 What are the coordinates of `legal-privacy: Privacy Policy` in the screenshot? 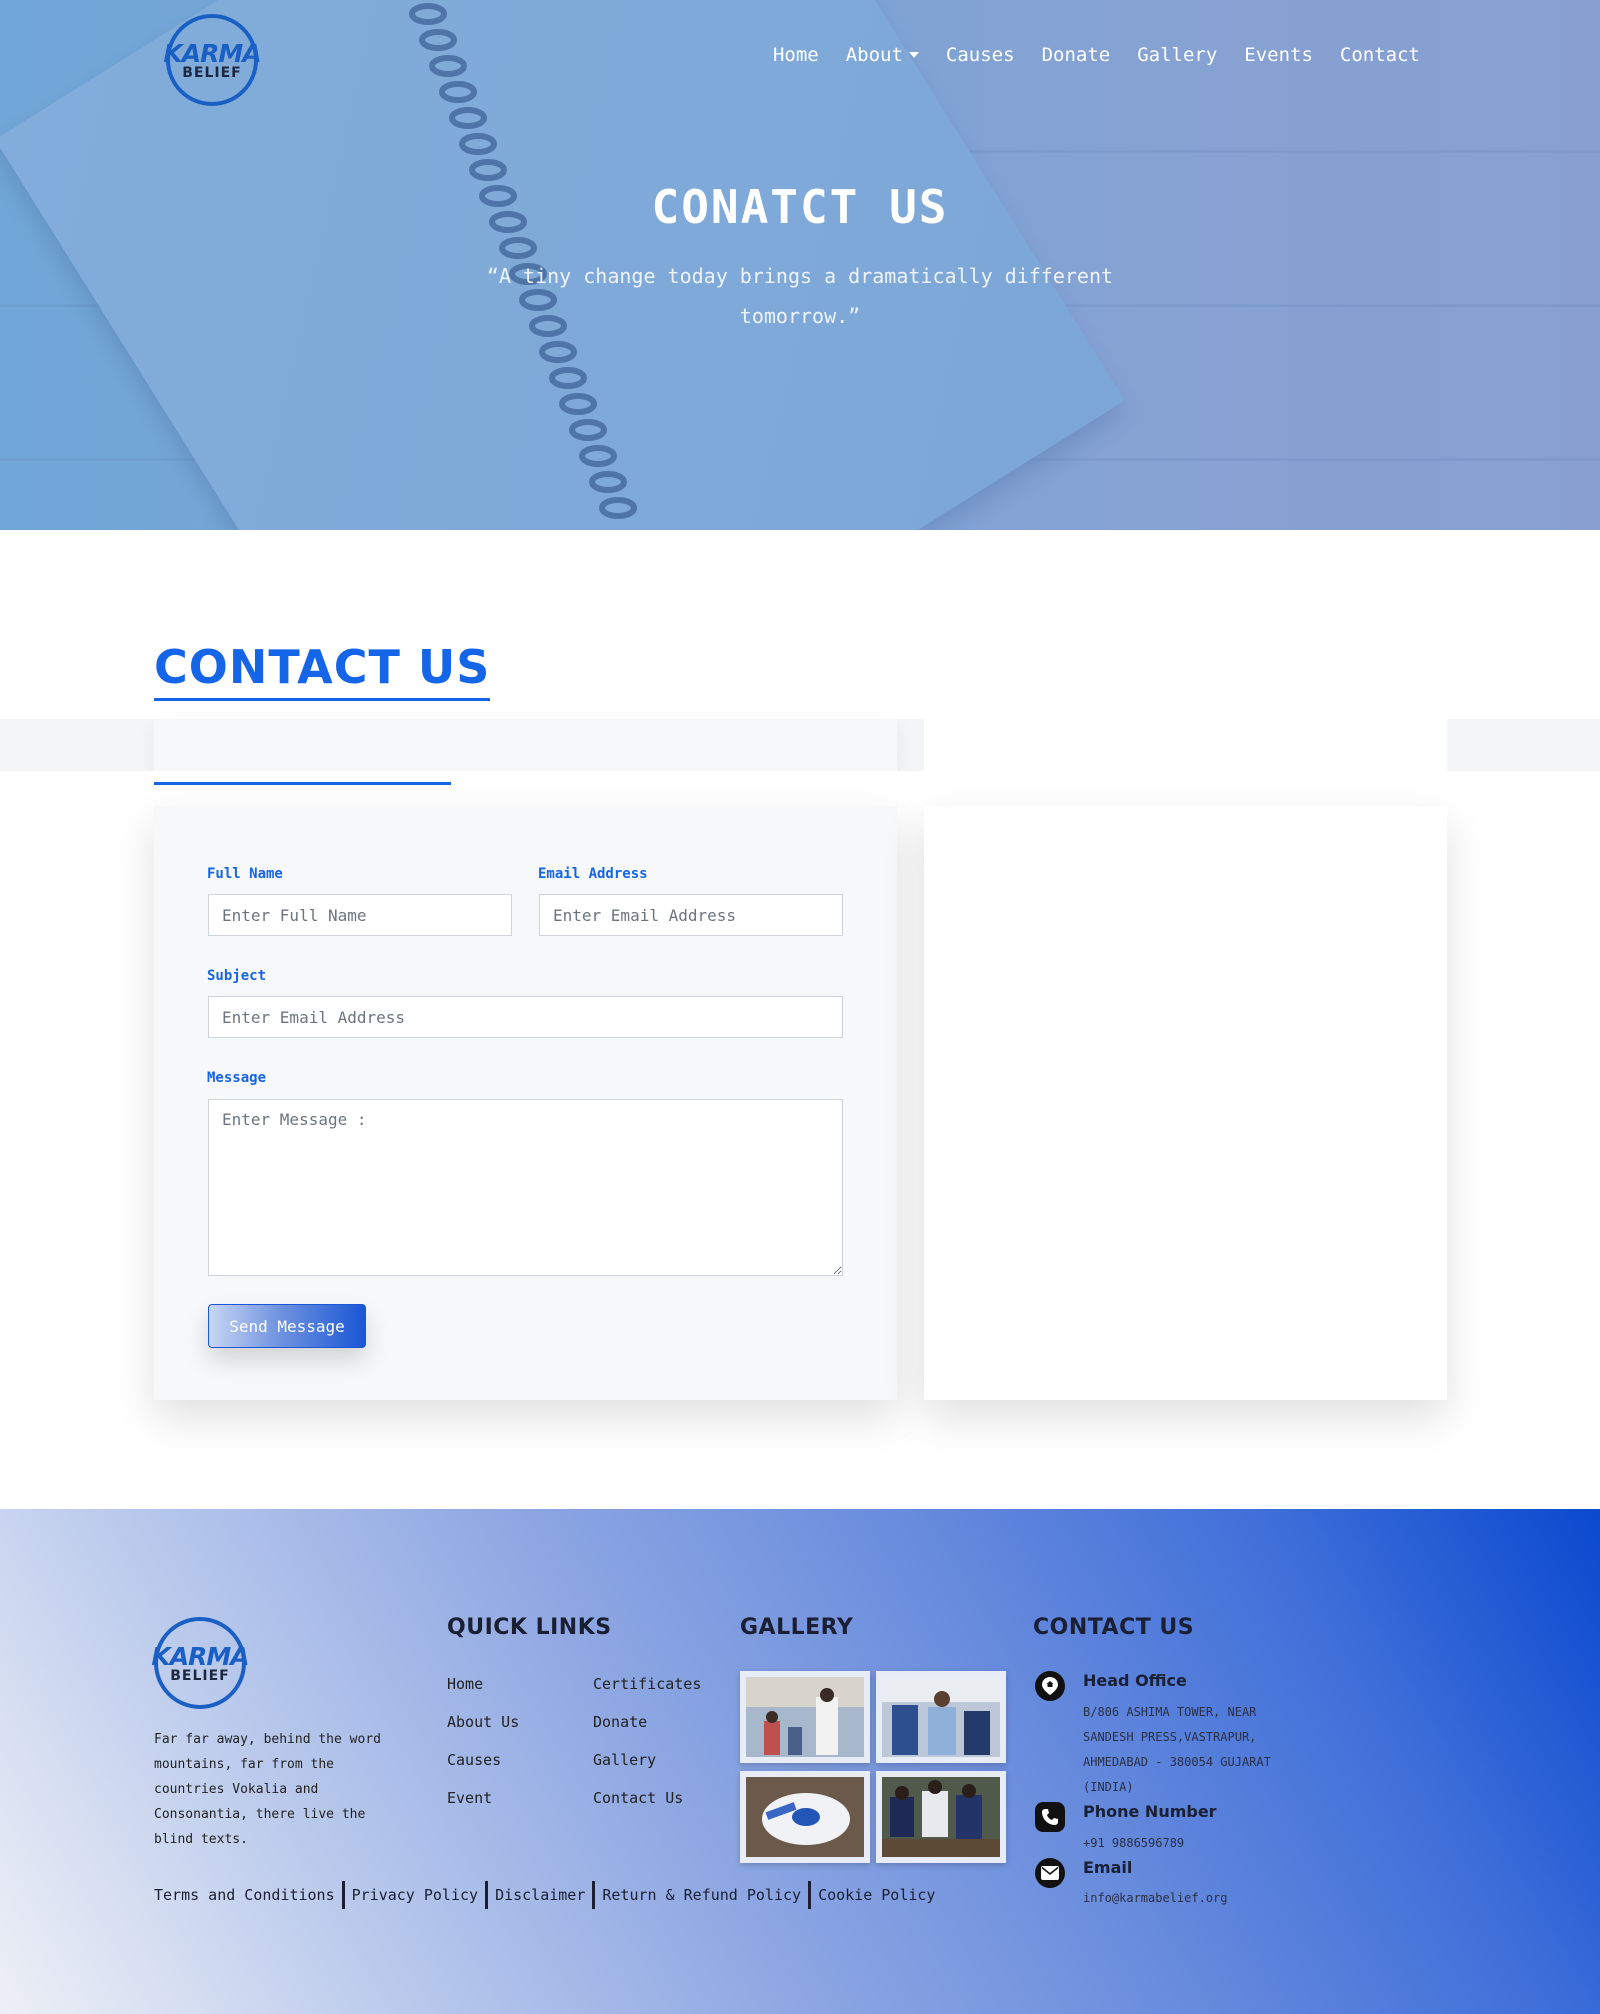 It's located at (415, 1895).